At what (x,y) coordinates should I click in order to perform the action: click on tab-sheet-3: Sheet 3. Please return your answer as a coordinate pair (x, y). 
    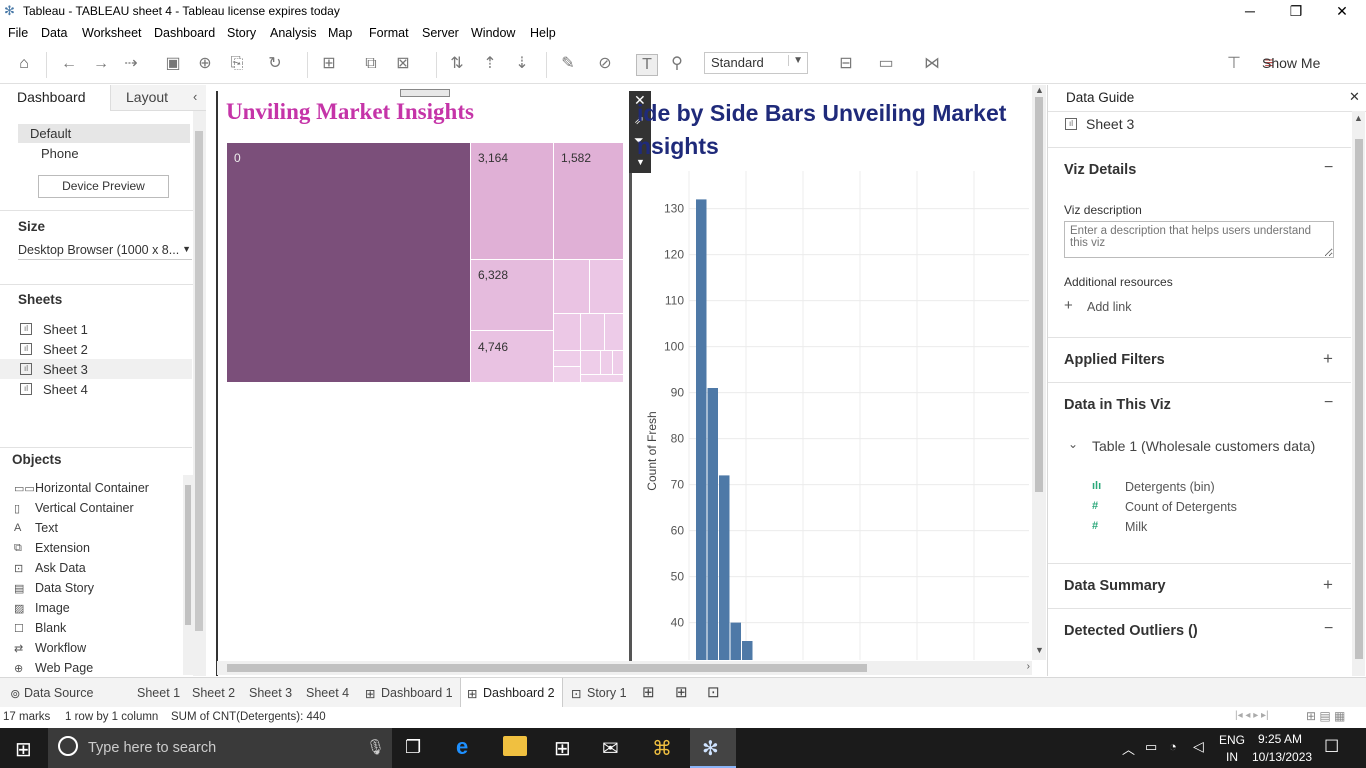
    Looking at the image, I should click on (270, 693).